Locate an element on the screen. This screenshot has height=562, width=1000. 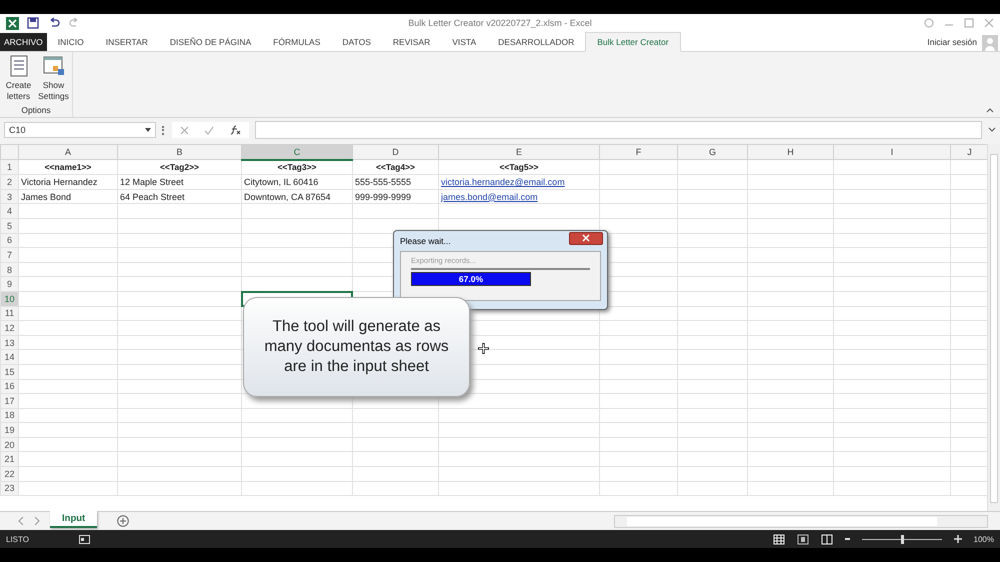
ribbon-button: Create letters is located at coordinates (18, 78).